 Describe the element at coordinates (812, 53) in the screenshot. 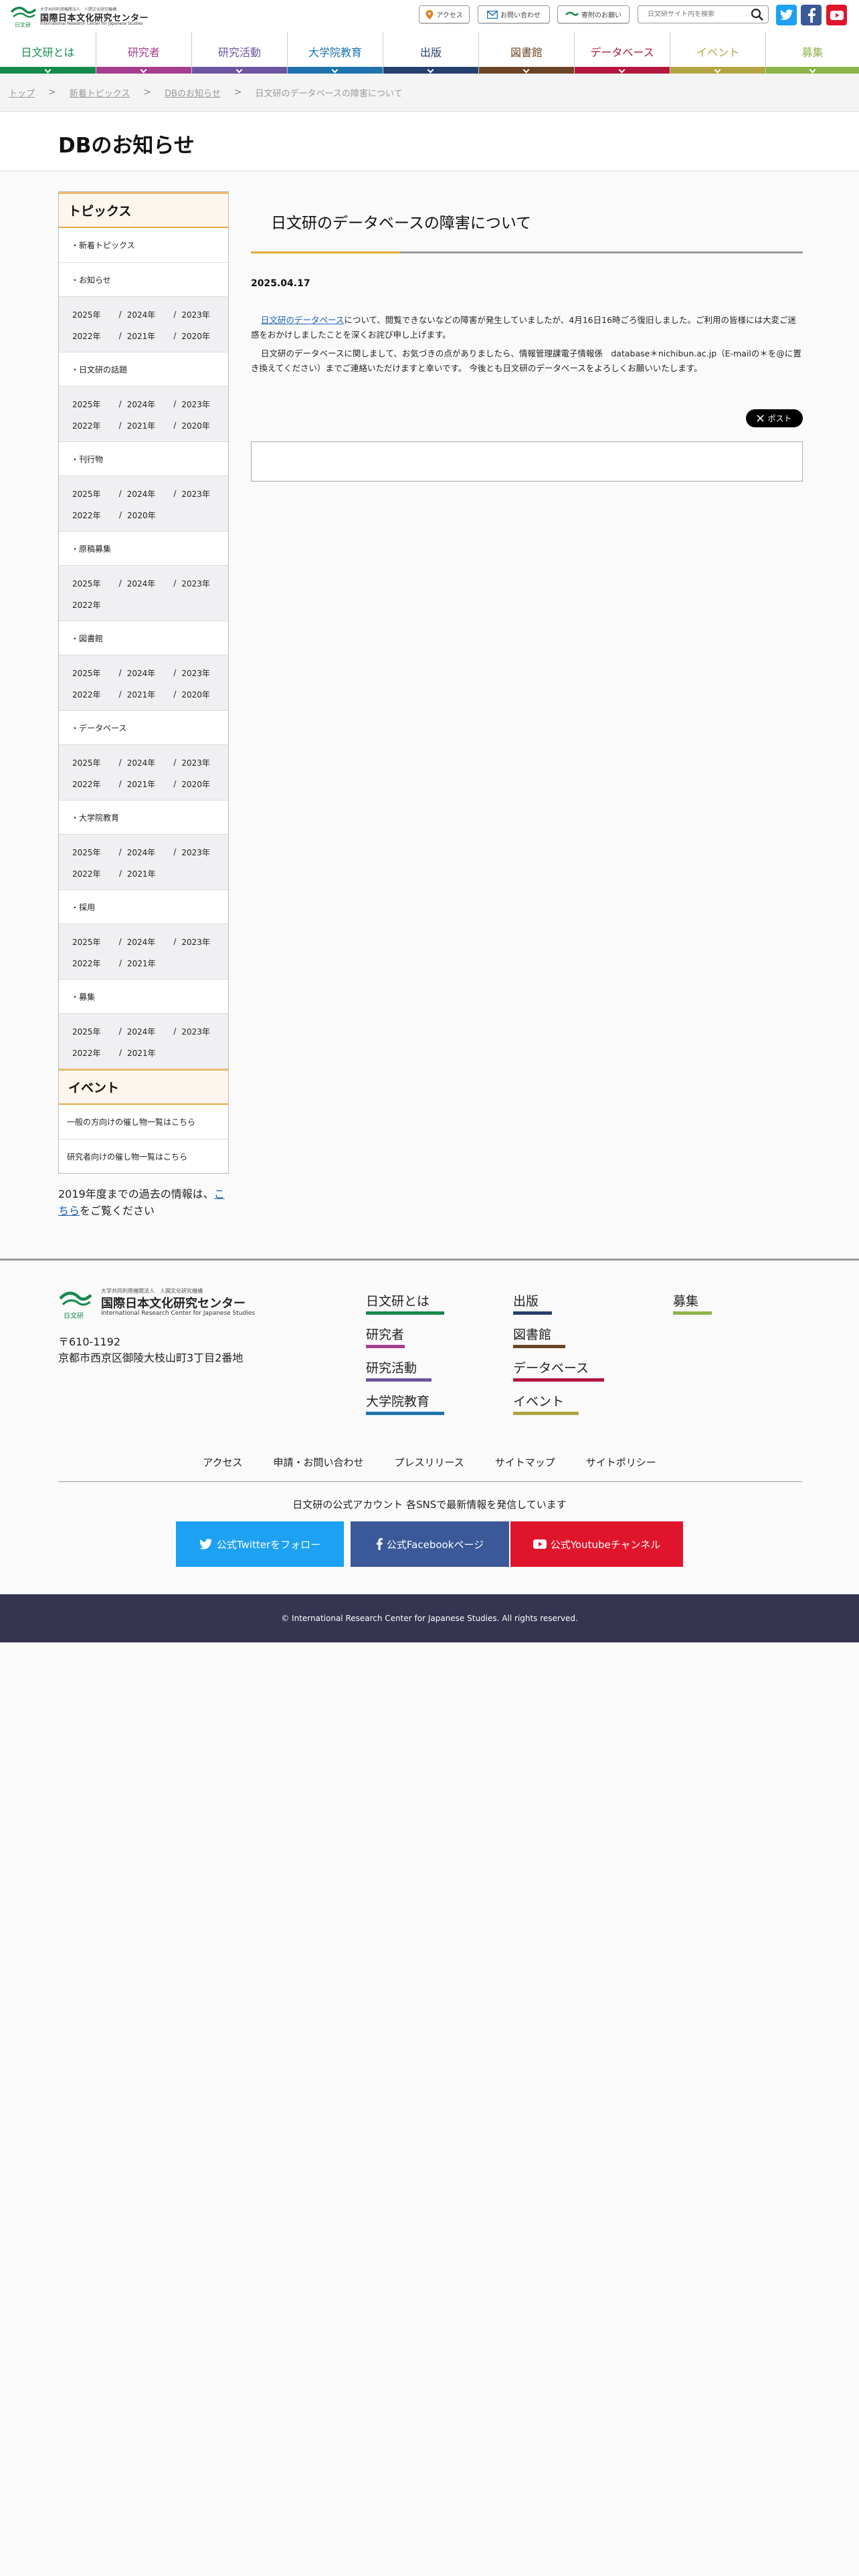

I see `nav-recruit: 募集` at that location.